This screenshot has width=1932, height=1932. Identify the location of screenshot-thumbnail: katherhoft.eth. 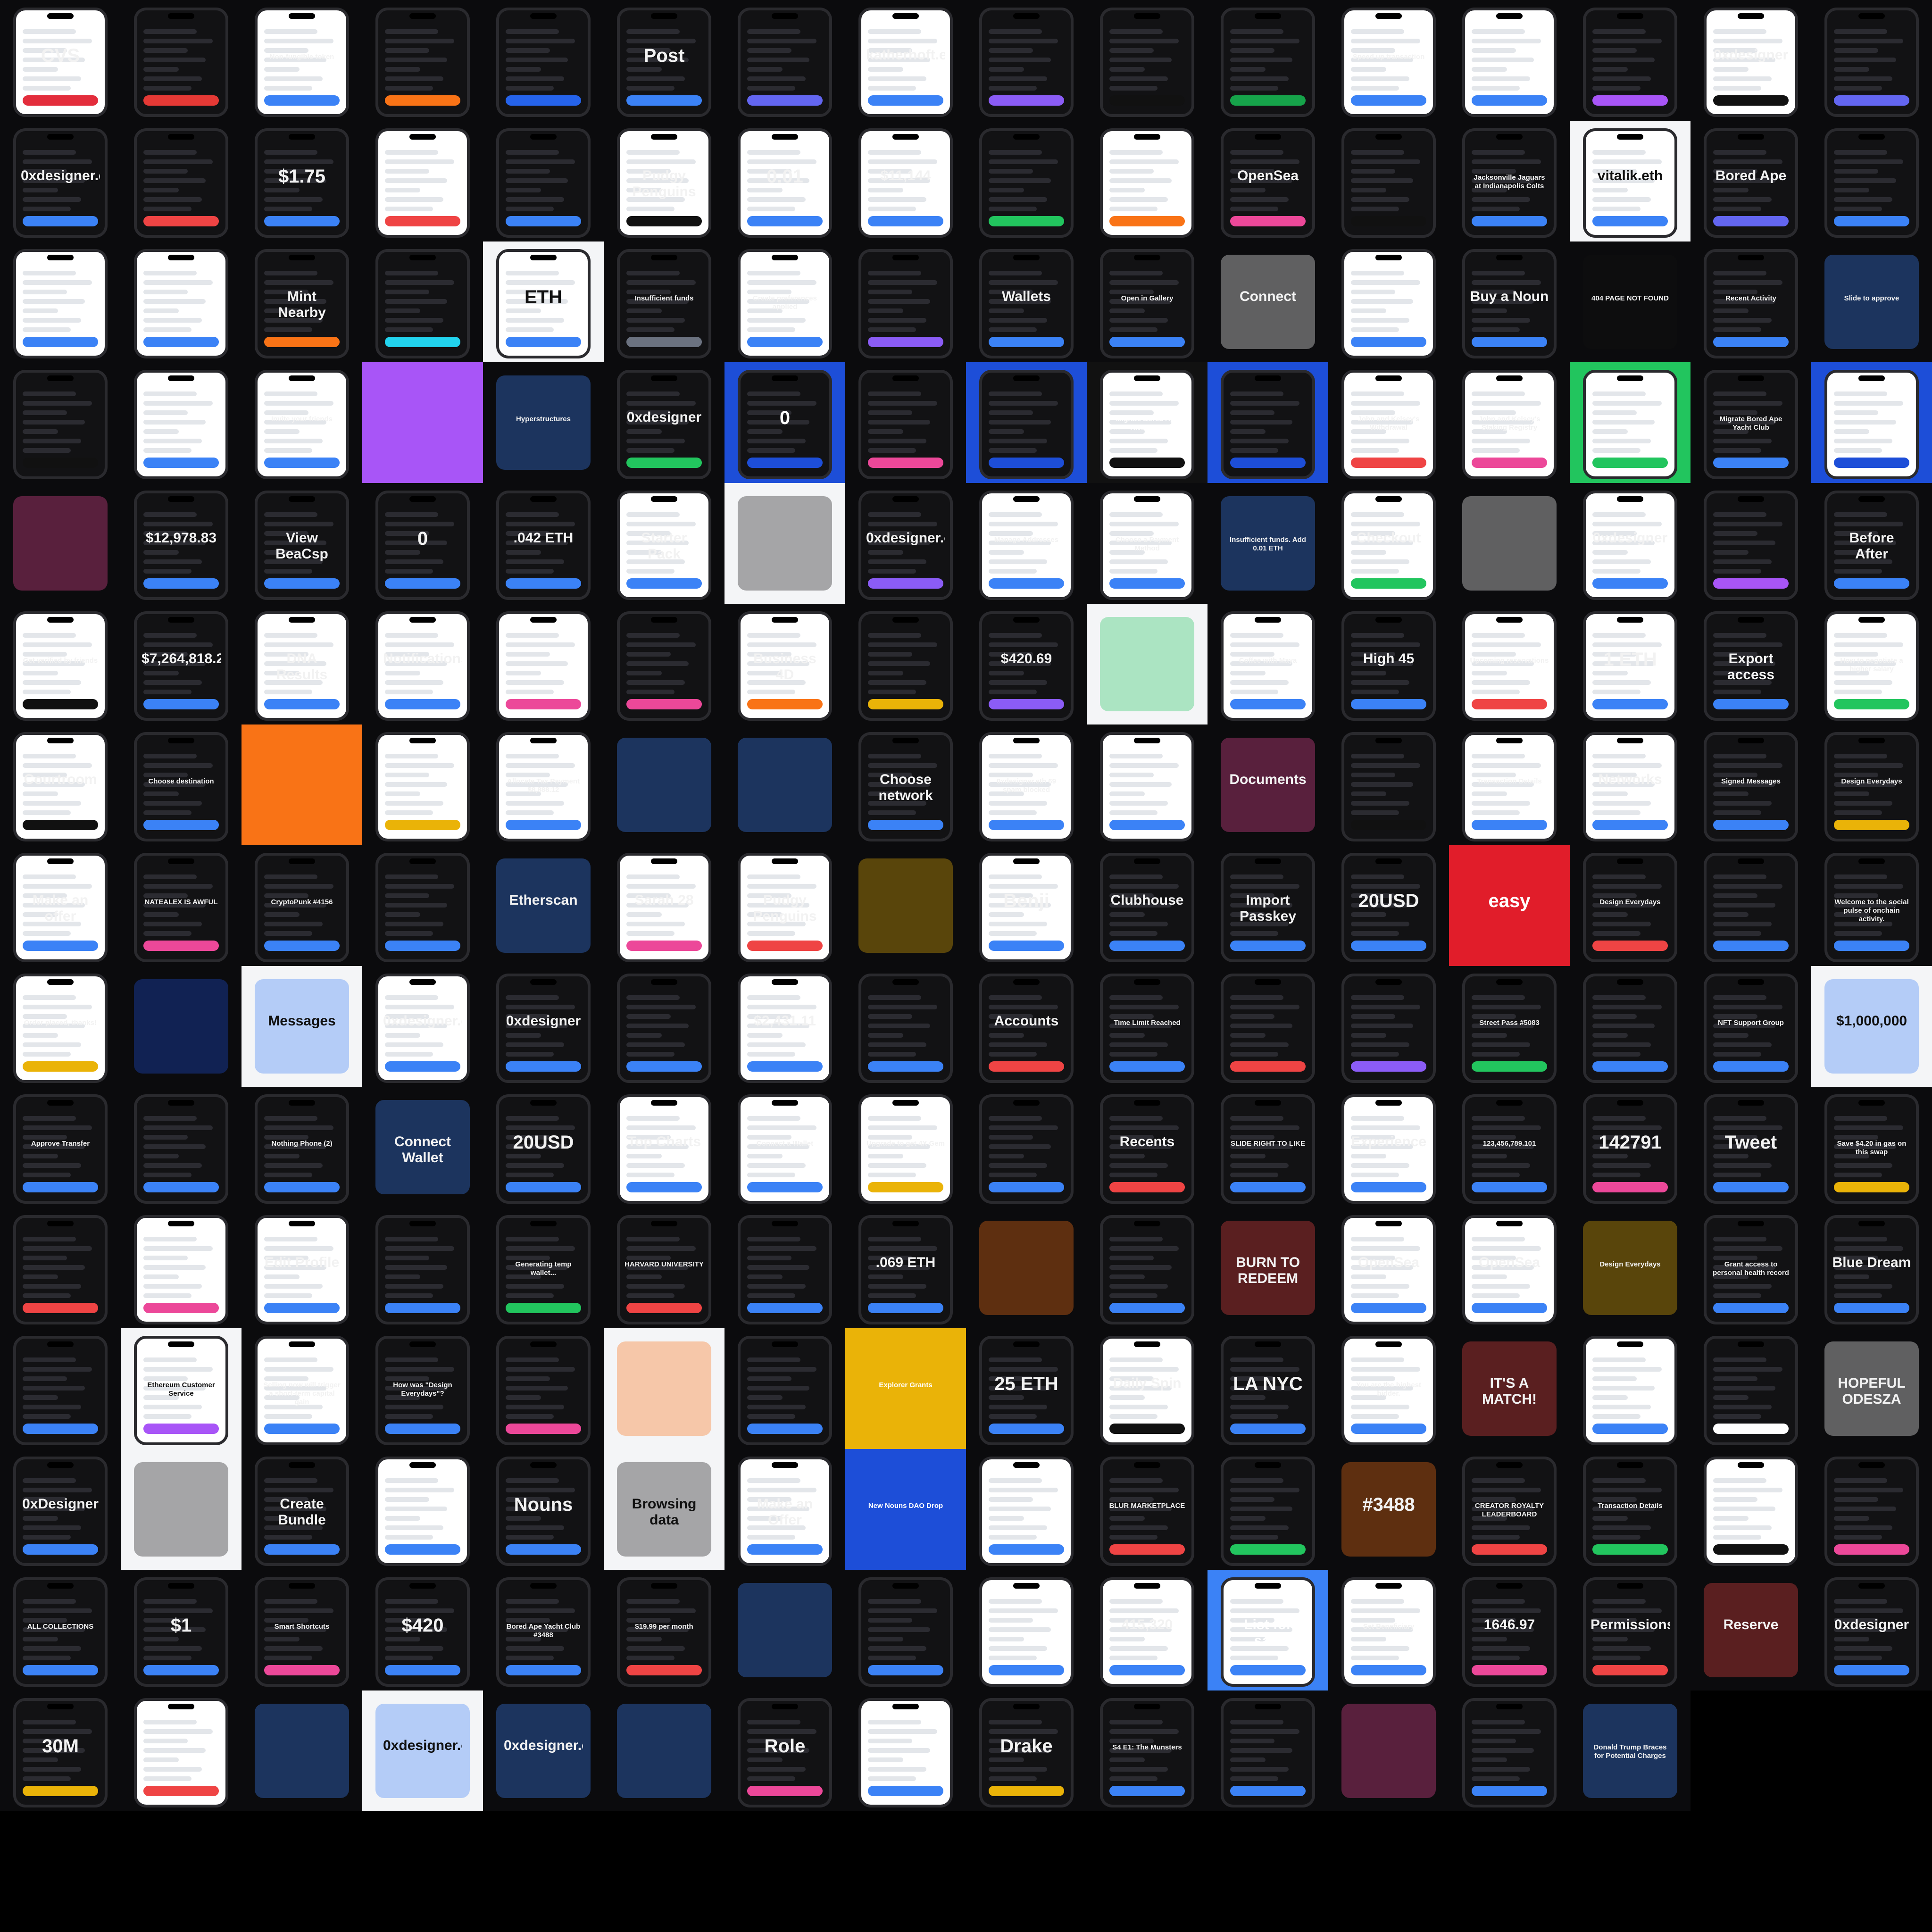
(905, 60).